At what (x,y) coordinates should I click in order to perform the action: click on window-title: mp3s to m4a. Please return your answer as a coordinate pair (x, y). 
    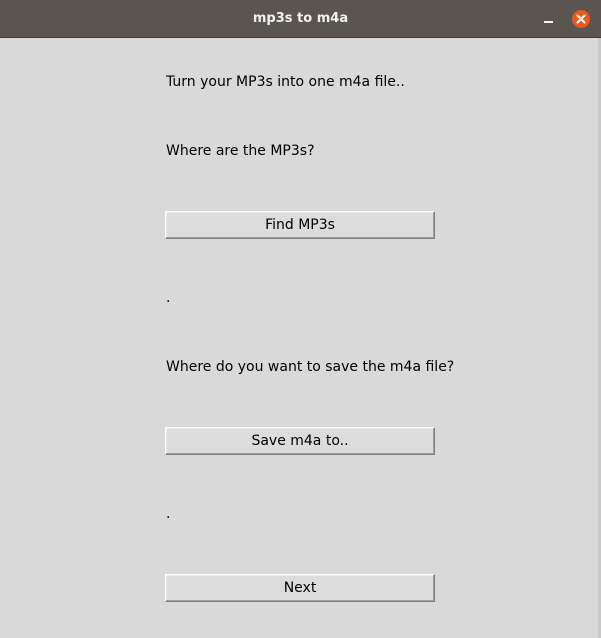
    Looking at the image, I should click on (300, 18).